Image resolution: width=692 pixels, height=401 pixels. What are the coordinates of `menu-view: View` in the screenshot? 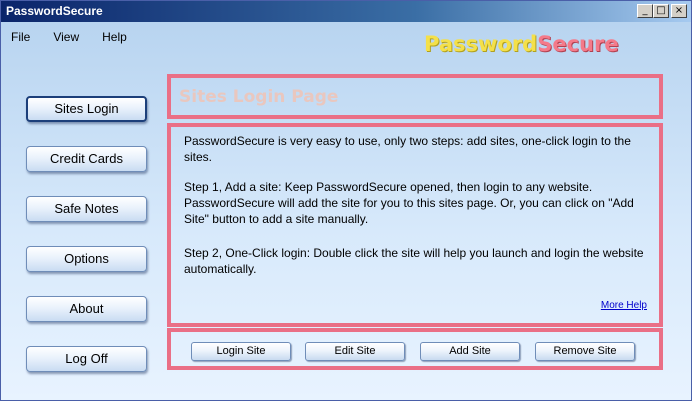 It's located at (66, 39).